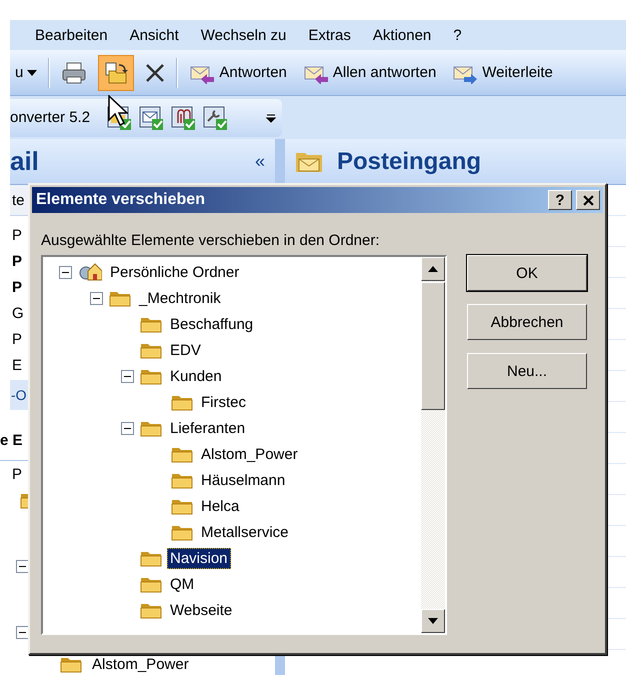 Image resolution: width=626 pixels, height=675 pixels. Describe the element at coordinates (24, 161) in the screenshot. I see `pane-title: ail` at that location.